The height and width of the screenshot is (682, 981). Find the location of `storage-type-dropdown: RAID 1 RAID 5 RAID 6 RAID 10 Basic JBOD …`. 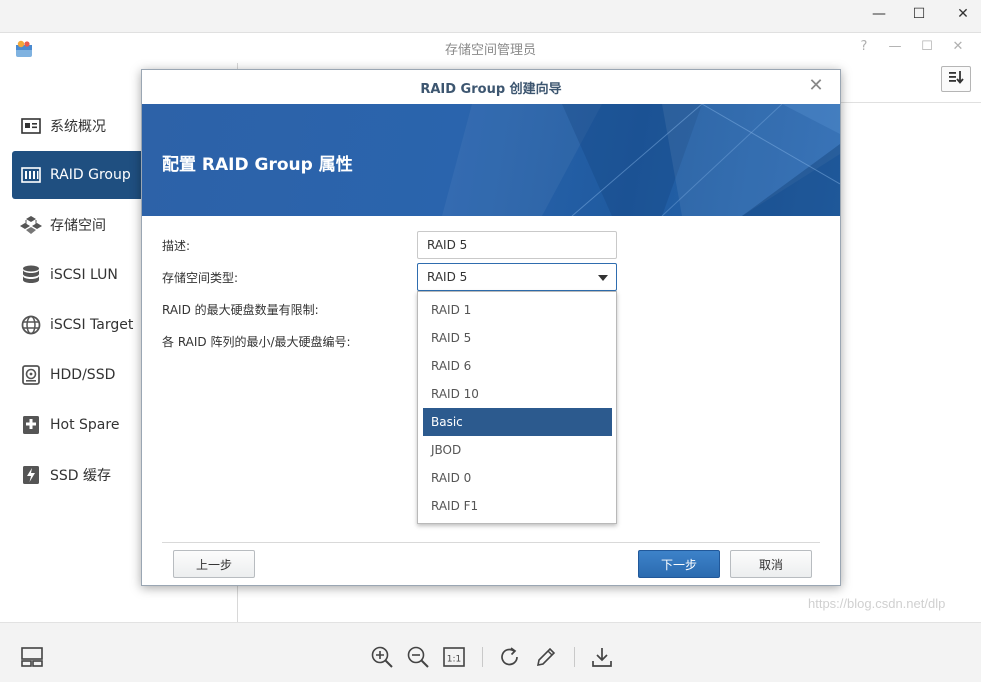

storage-type-dropdown: RAID 1 RAID 5 RAID 6 RAID 10 Basic JBOD … is located at coordinates (517, 407).